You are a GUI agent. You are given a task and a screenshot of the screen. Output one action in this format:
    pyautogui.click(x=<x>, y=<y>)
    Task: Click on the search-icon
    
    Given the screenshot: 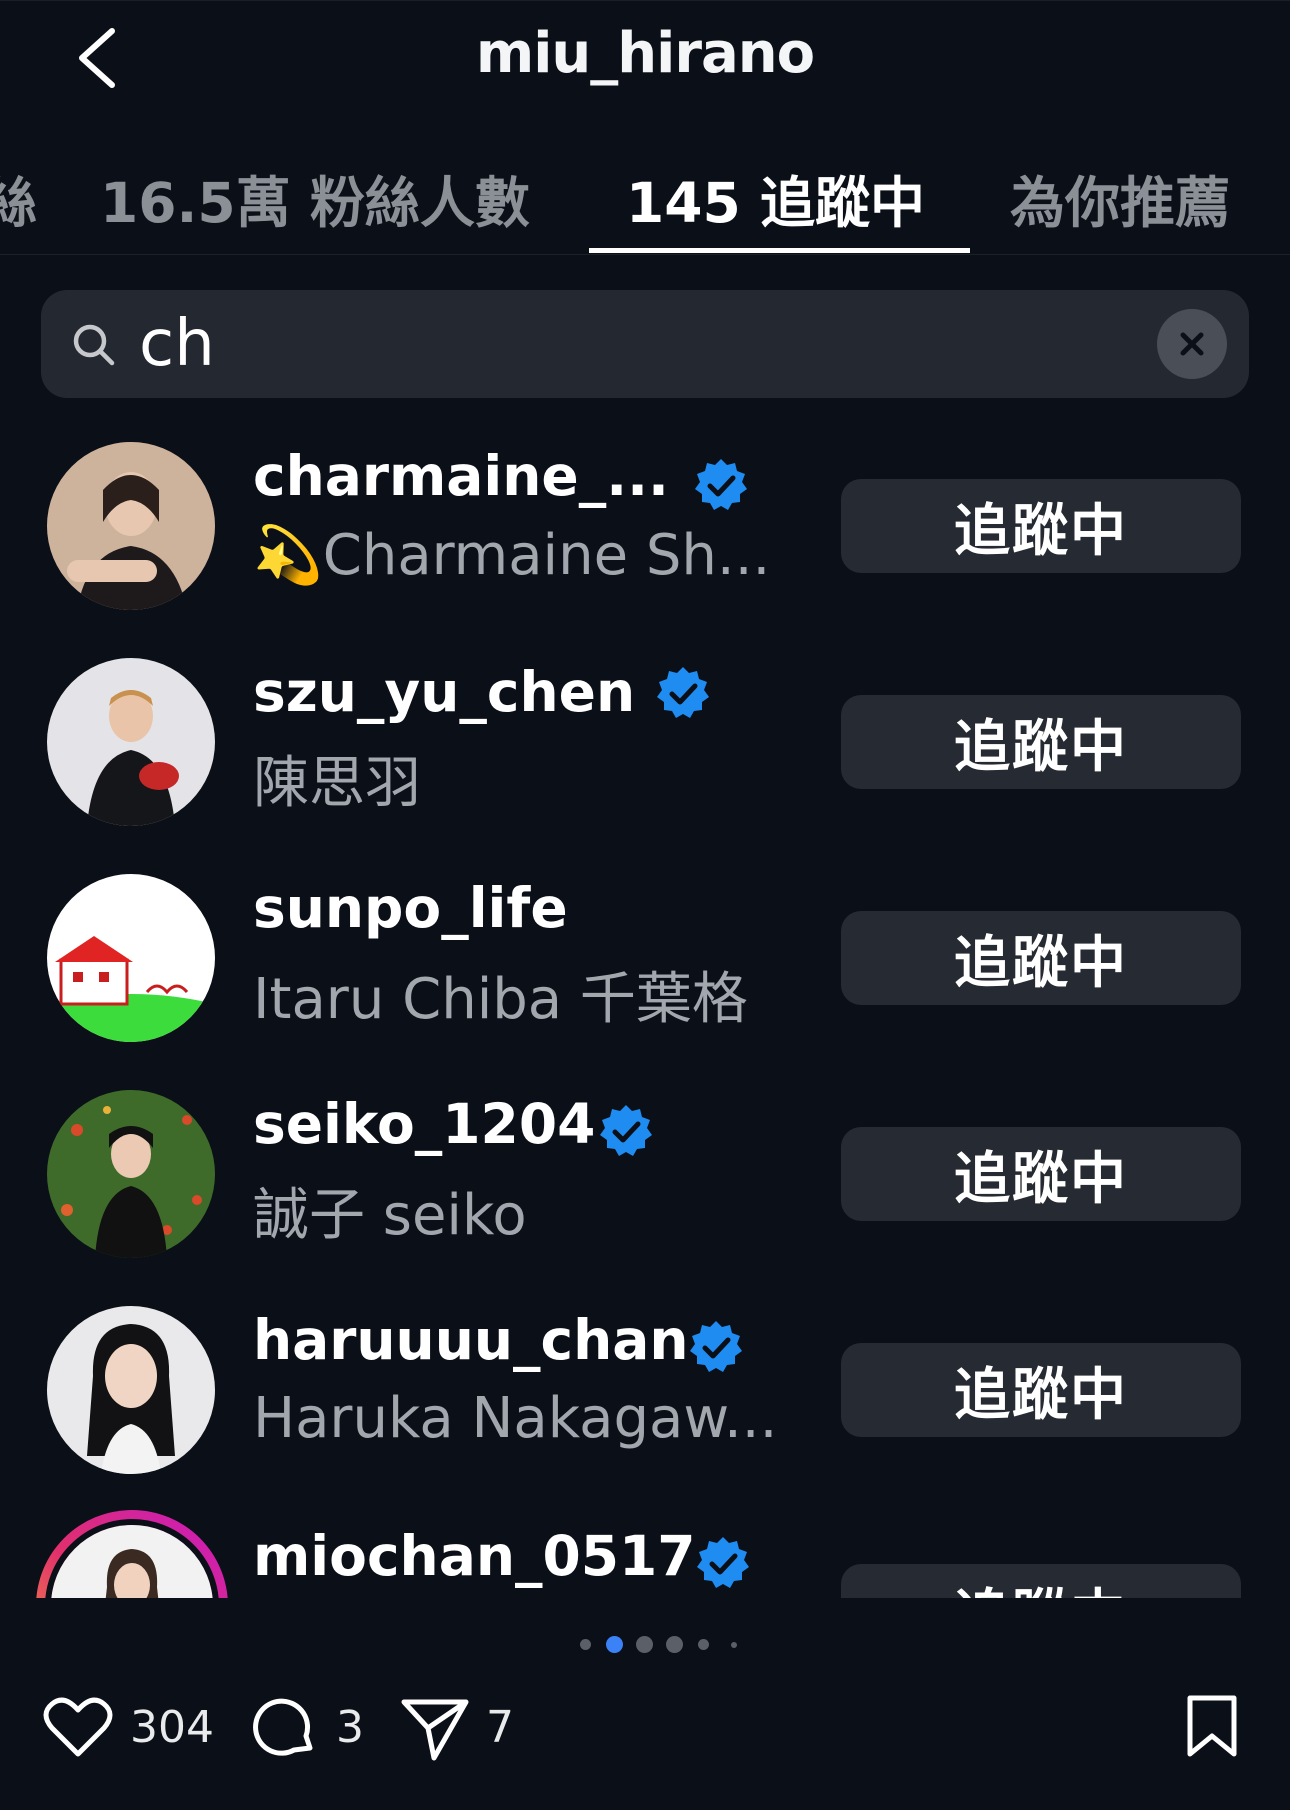 What is the action you would take?
    pyautogui.click(x=94, y=345)
    